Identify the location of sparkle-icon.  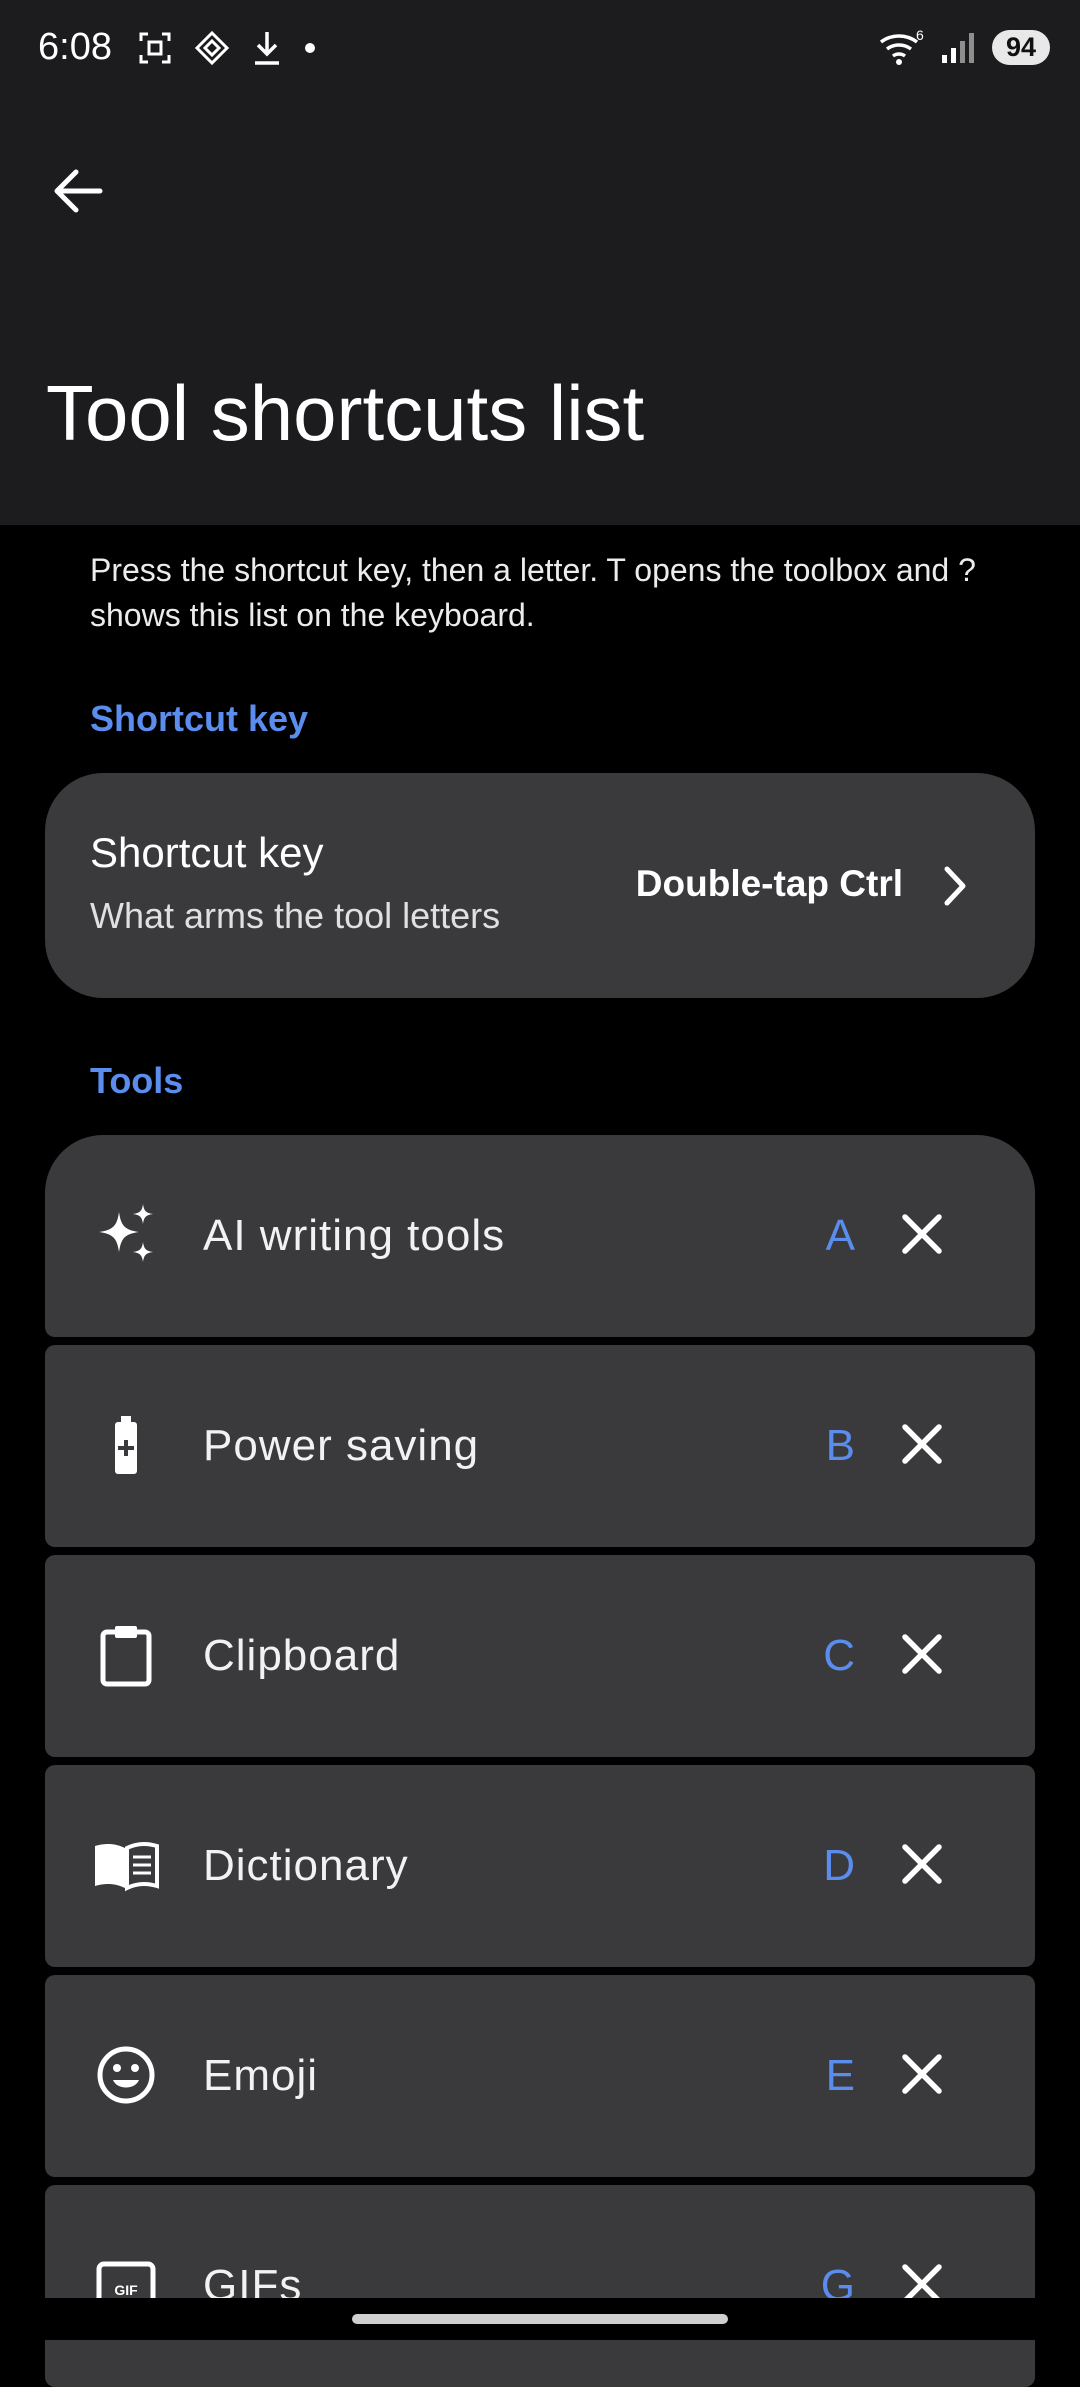
(126, 1233).